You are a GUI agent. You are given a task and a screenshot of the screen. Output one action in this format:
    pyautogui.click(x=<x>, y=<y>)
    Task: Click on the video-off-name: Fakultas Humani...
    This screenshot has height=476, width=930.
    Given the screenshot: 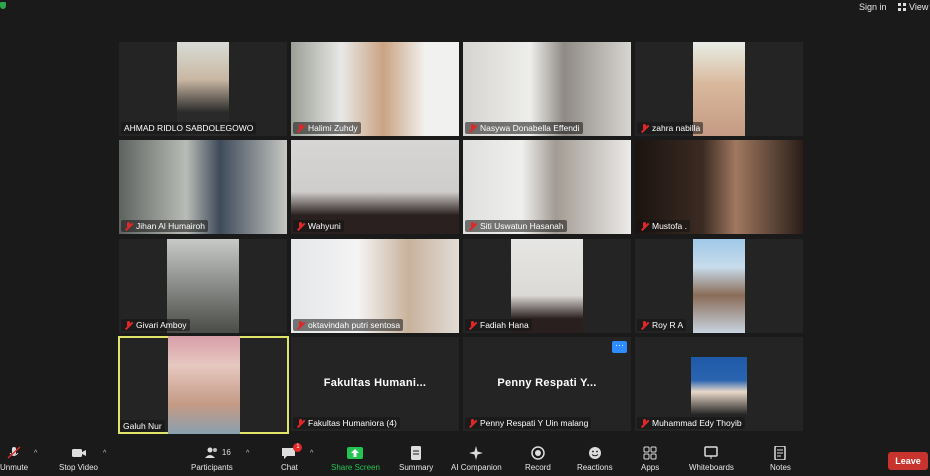 What is the action you would take?
    pyautogui.click(x=375, y=383)
    